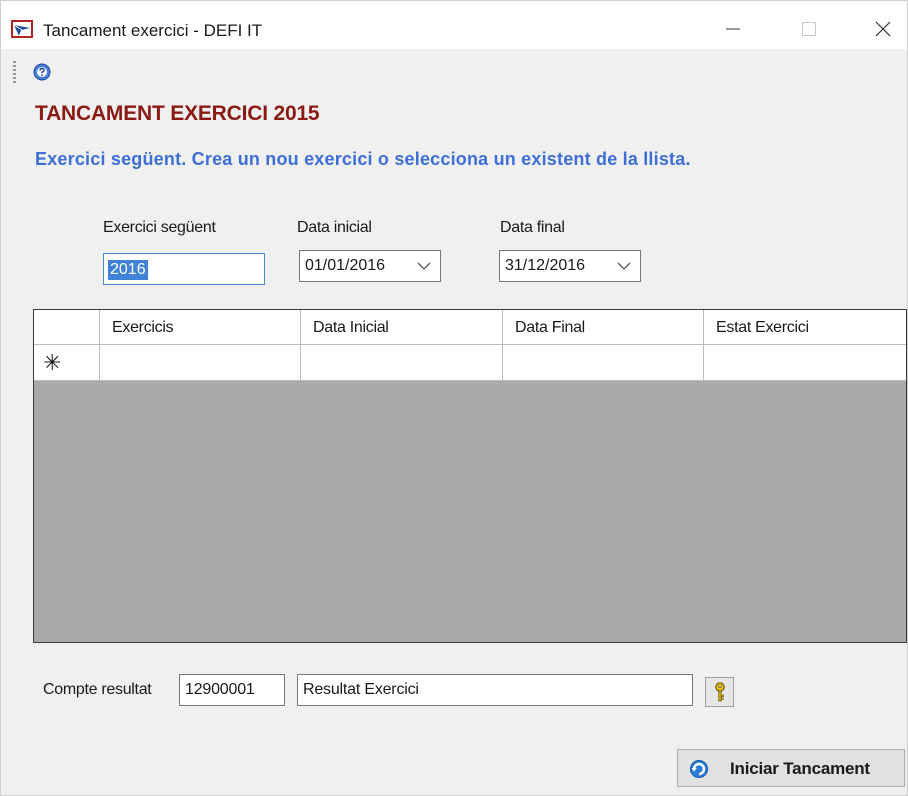  I want to click on window-title: Tancament exercici - DEFI IT, so click(153, 30).